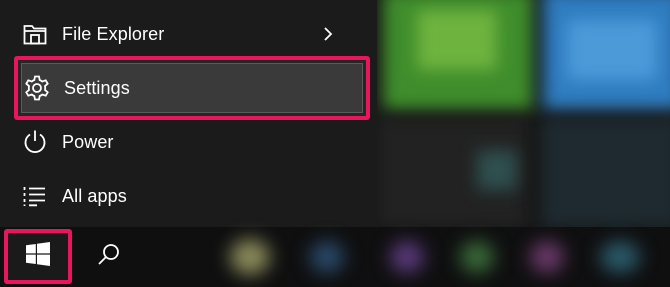  What do you see at coordinates (497, 170) in the screenshot?
I see `tile-accent` at bounding box center [497, 170].